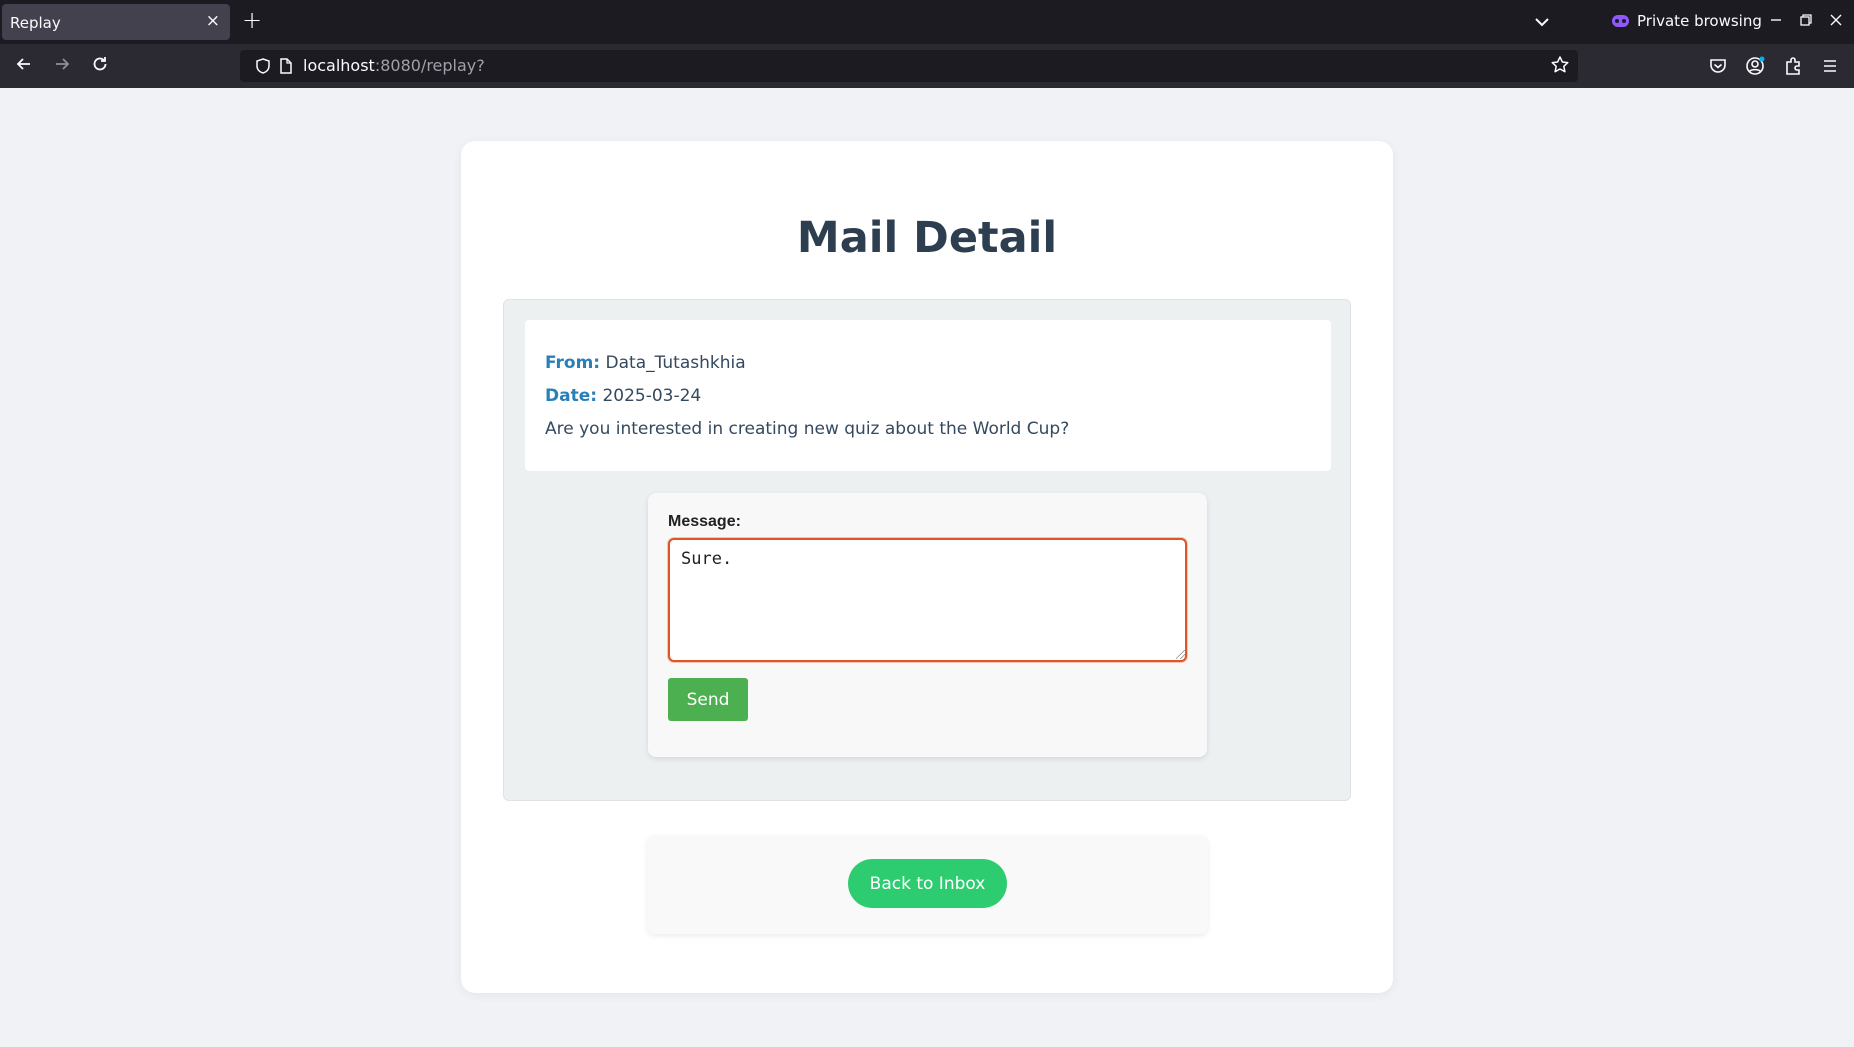  What do you see at coordinates (1180, 654) in the screenshot?
I see `resize-handle` at bounding box center [1180, 654].